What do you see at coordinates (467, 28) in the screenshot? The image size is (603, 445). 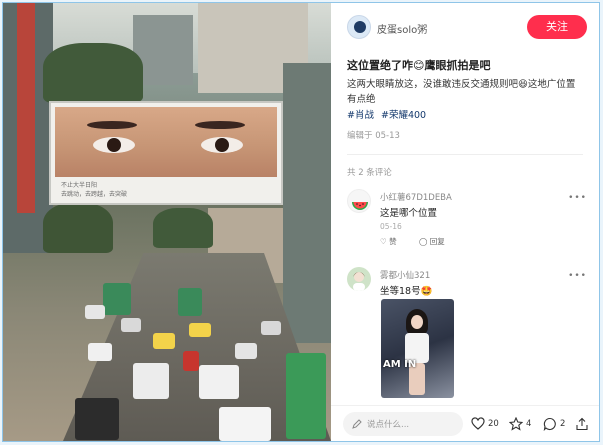 I see `post-header: 皮蛋solo粥 关注` at bounding box center [467, 28].